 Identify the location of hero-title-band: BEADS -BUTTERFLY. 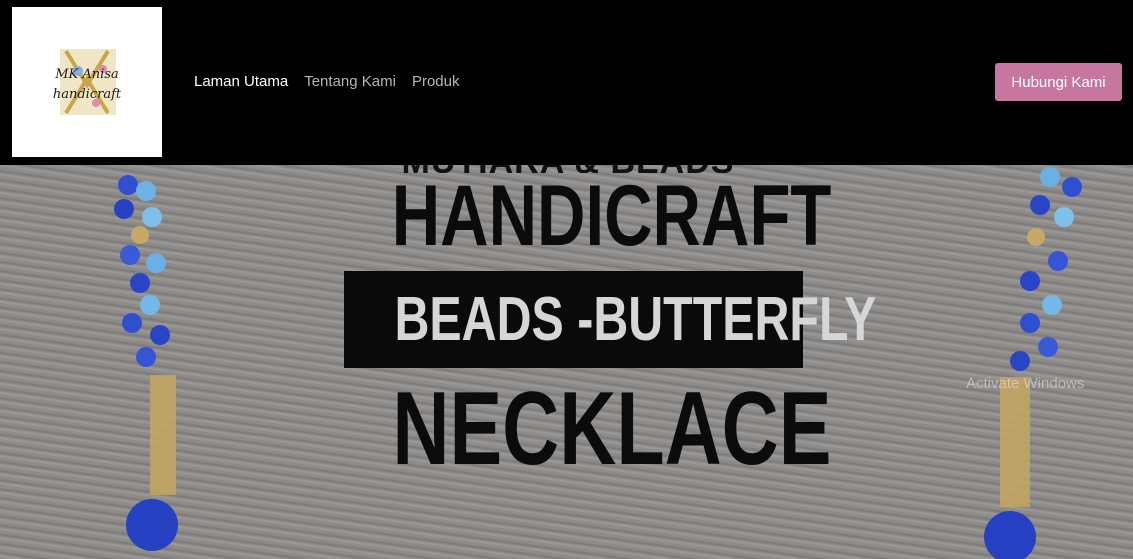
(610, 319).